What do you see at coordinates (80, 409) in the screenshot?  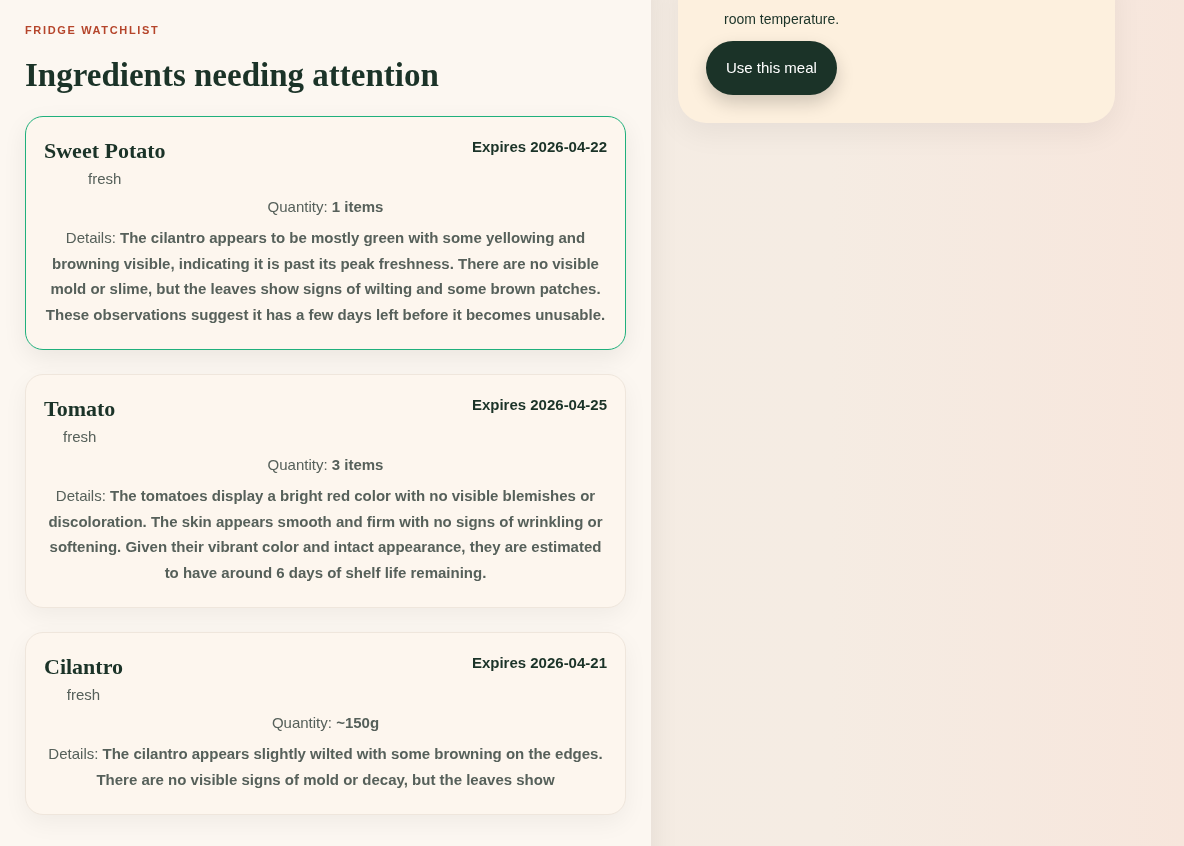 I see `ingredient-name: Tomato` at bounding box center [80, 409].